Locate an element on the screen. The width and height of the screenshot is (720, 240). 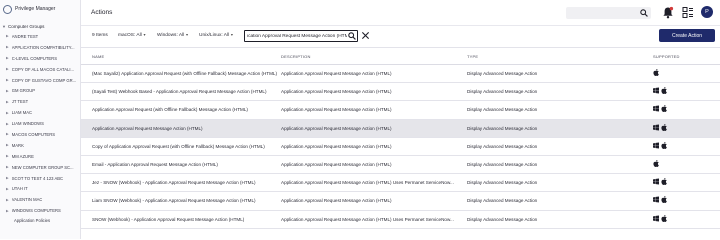
grid-view-icon is located at coordinates (688, 12).